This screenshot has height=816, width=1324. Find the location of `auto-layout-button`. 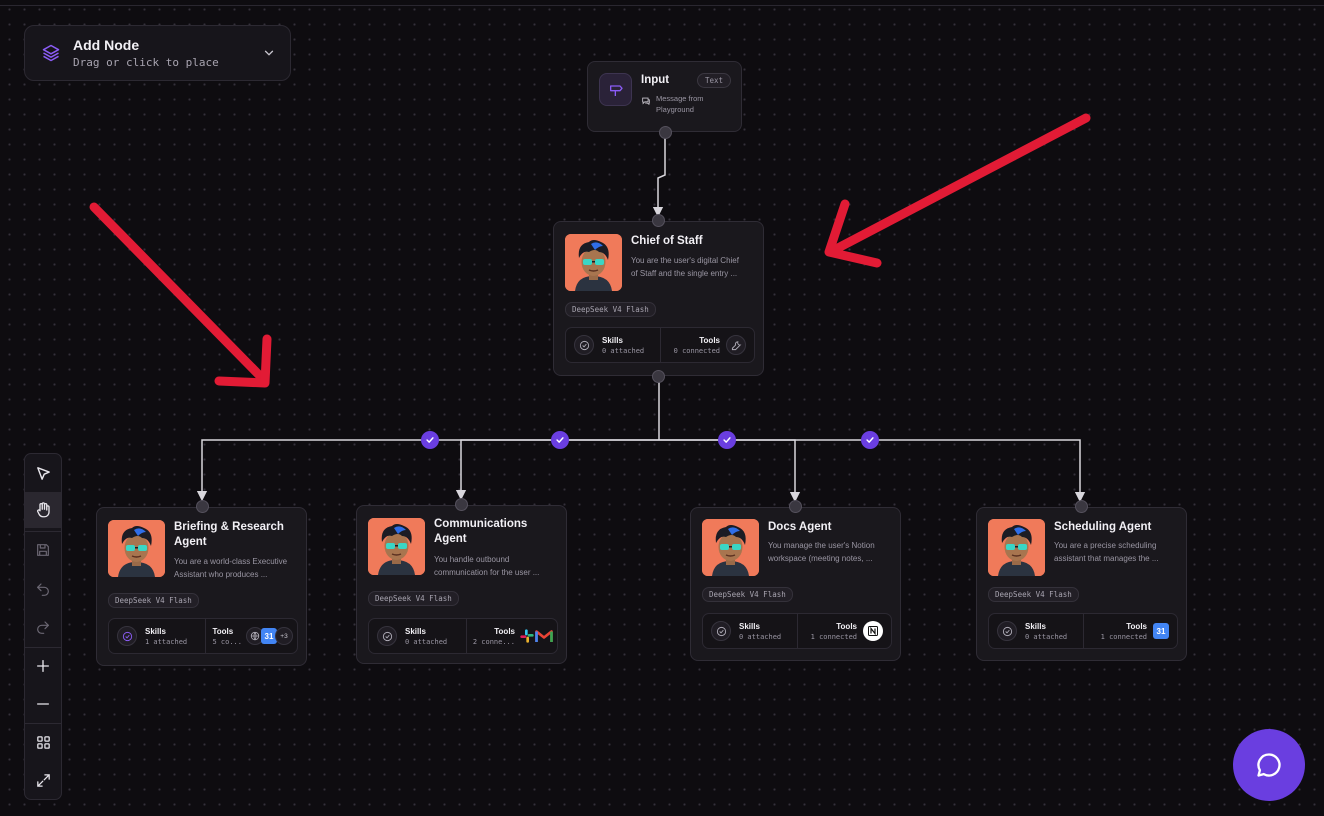

auto-layout-button is located at coordinates (43, 742).